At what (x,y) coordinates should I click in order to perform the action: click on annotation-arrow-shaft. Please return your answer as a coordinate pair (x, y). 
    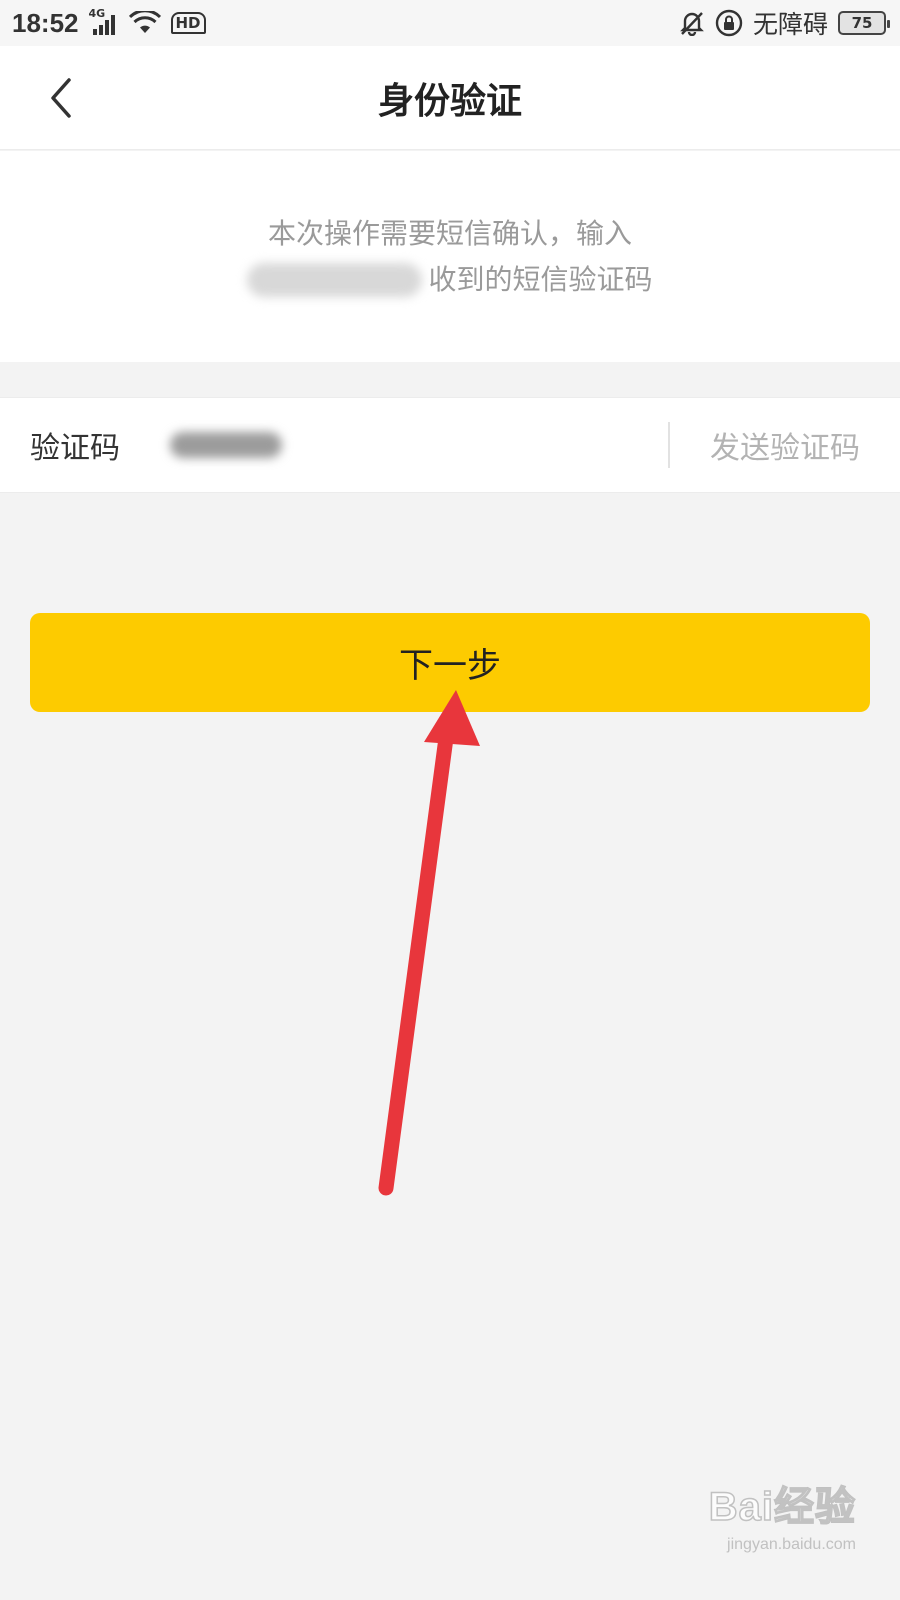
    Looking at the image, I should click on (416, 963).